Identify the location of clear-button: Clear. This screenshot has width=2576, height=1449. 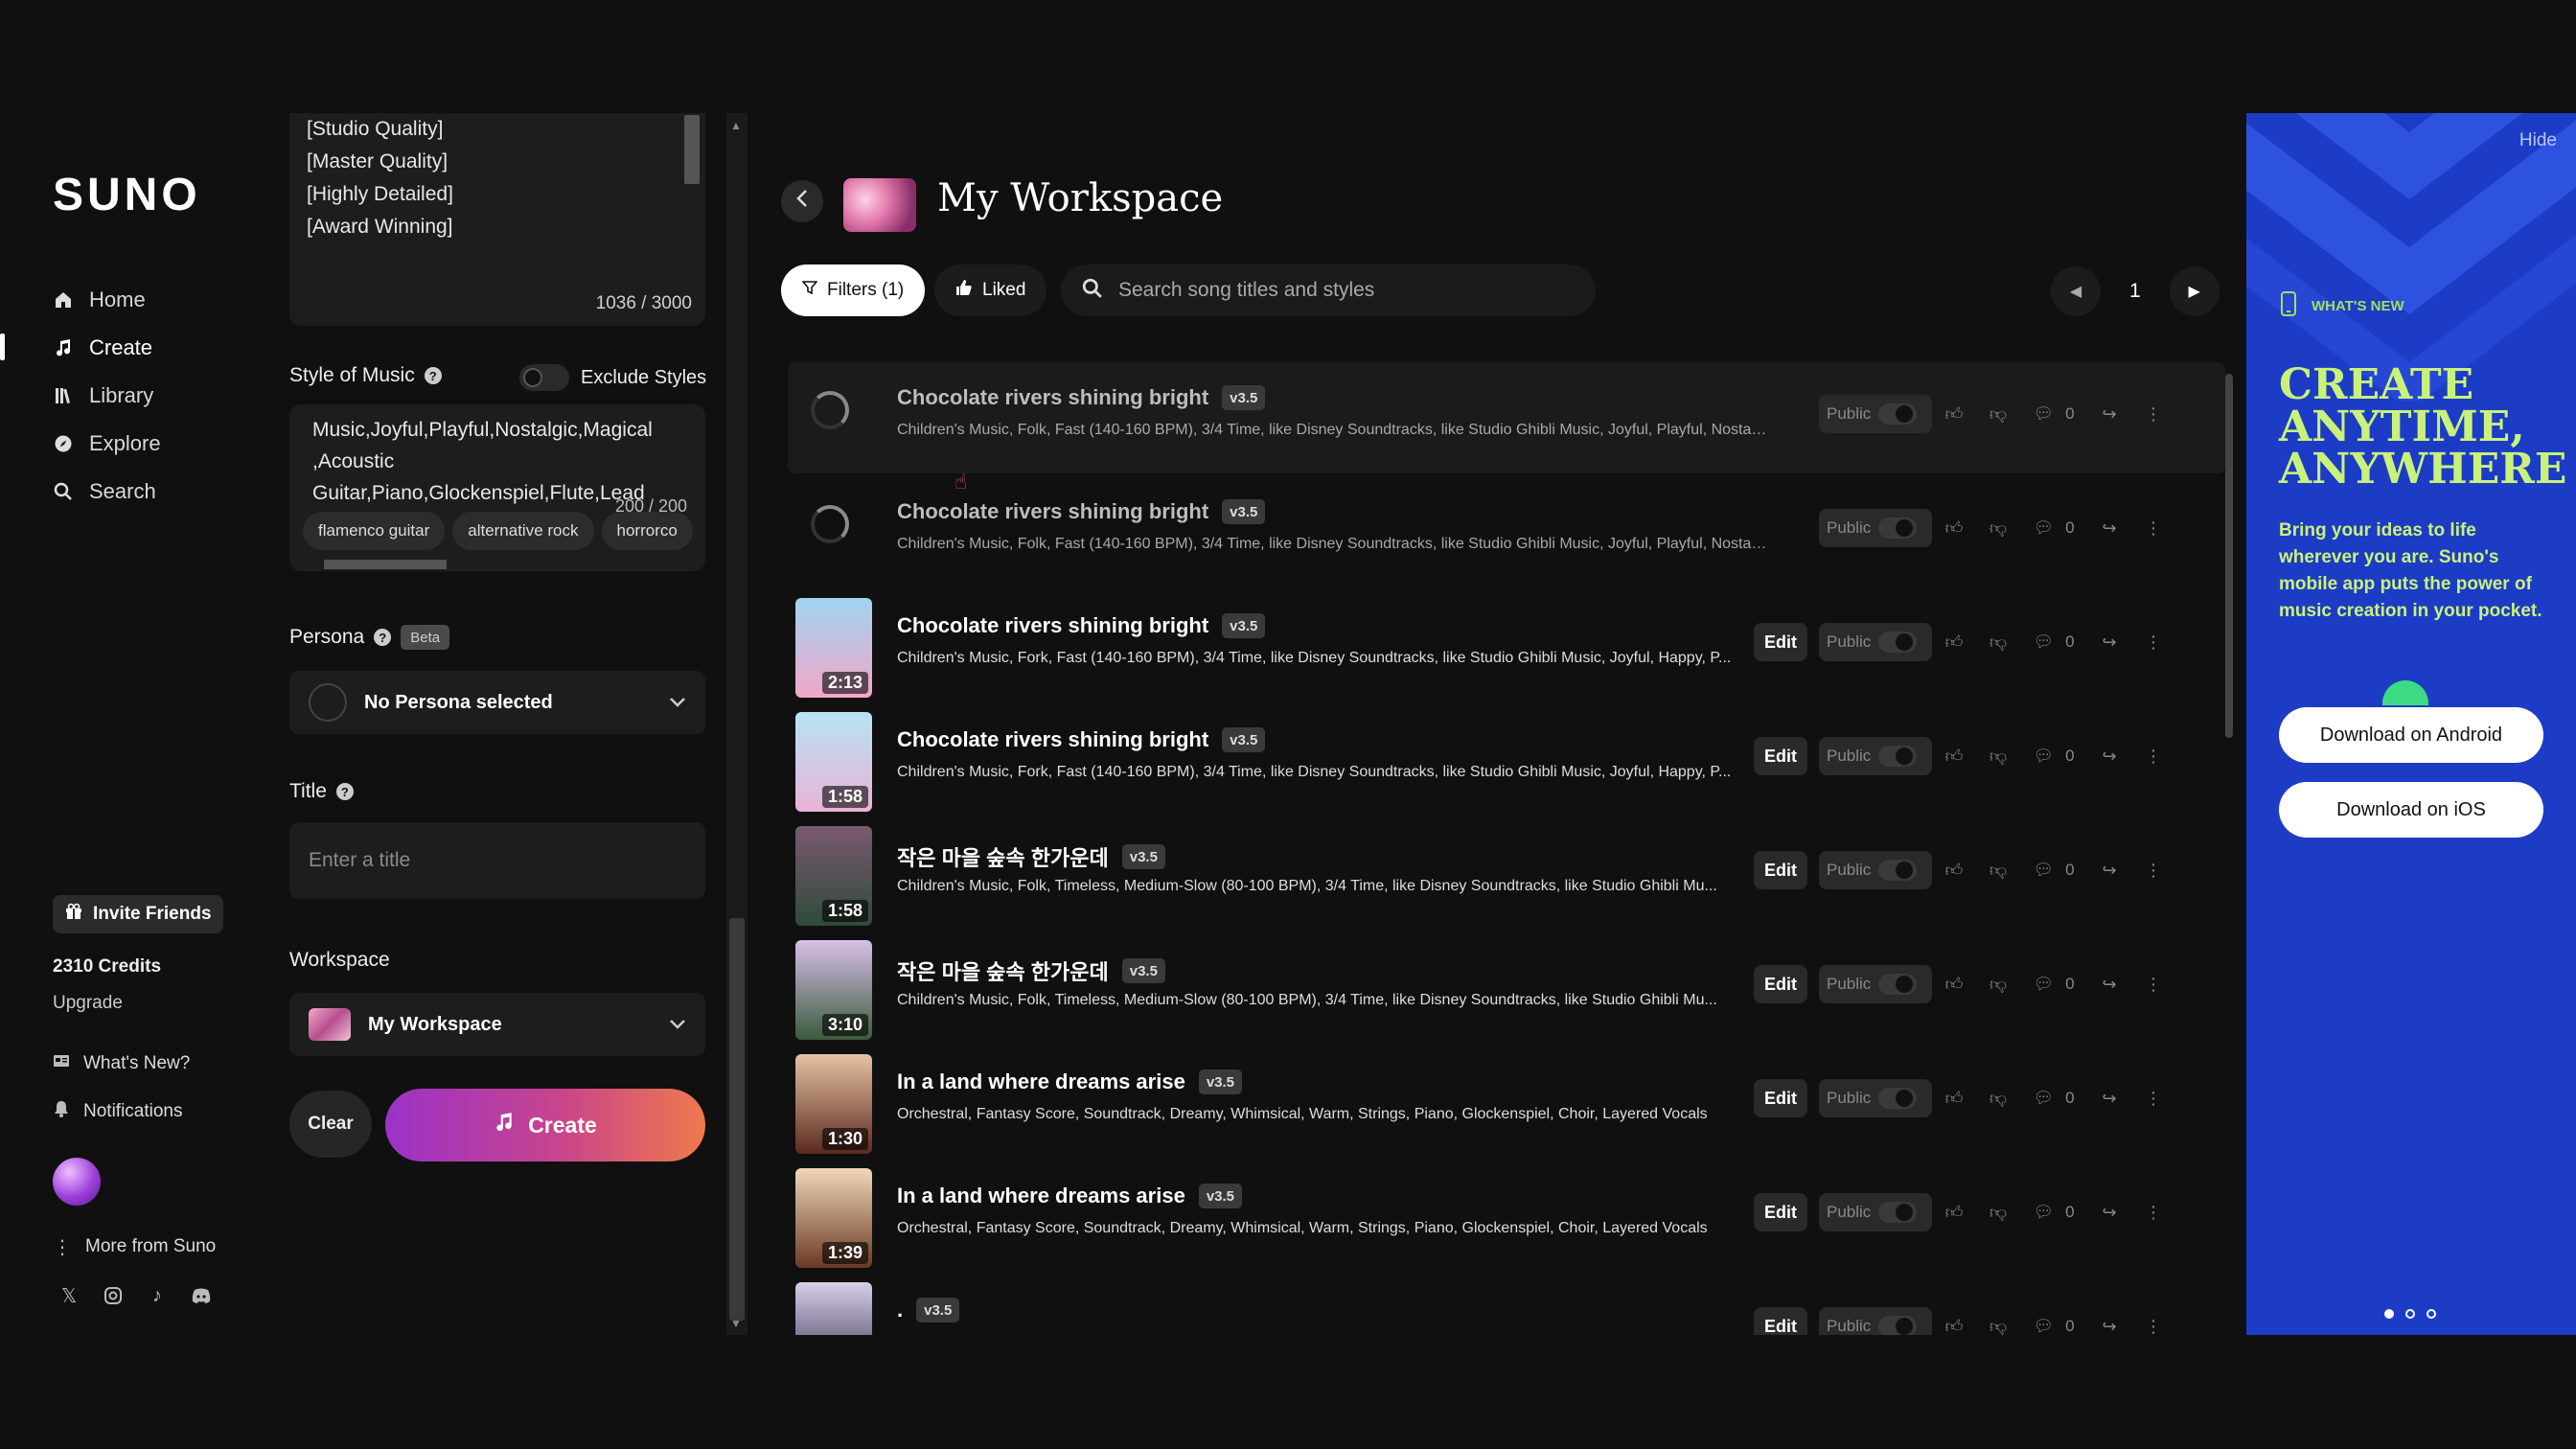
(330, 1124).